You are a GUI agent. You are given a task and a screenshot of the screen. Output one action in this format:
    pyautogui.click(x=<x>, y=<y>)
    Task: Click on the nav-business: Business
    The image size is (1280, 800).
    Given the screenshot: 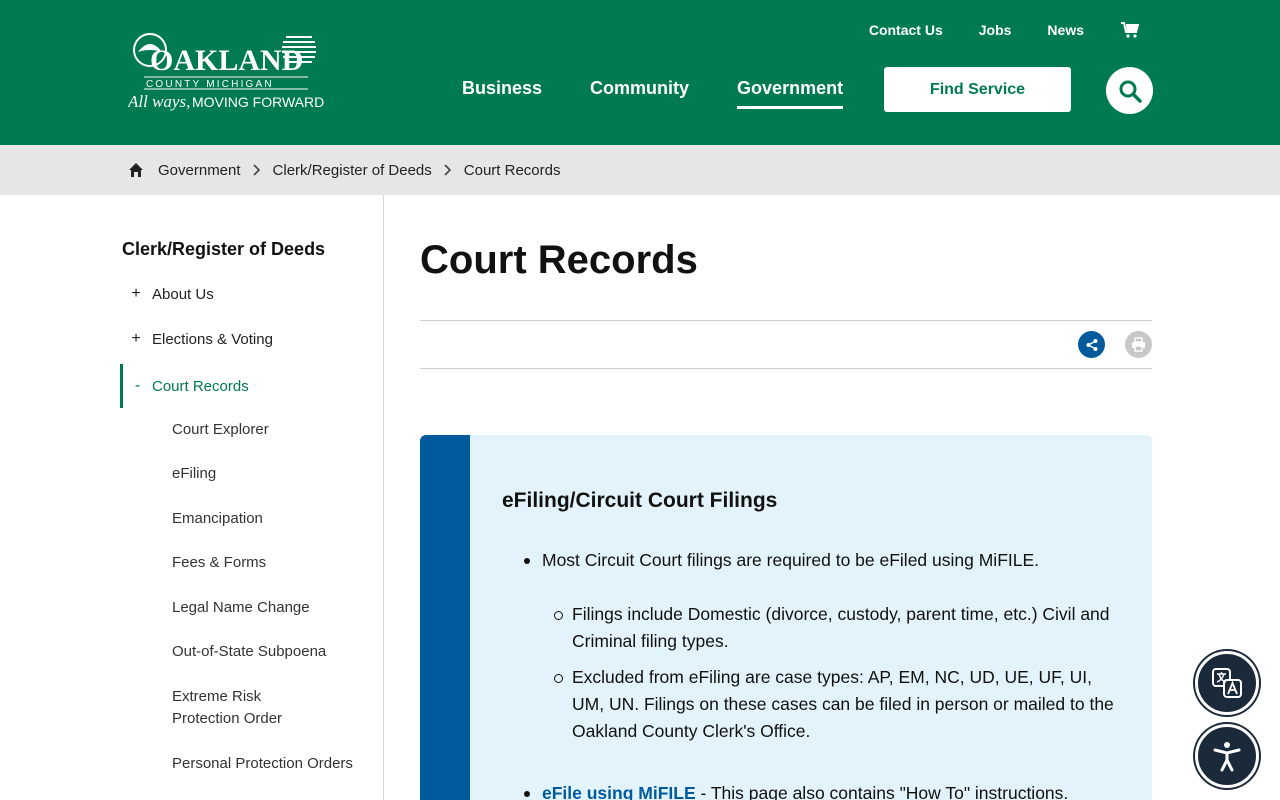 What is the action you would take?
    pyautogui.click(x=502, y=93)
    